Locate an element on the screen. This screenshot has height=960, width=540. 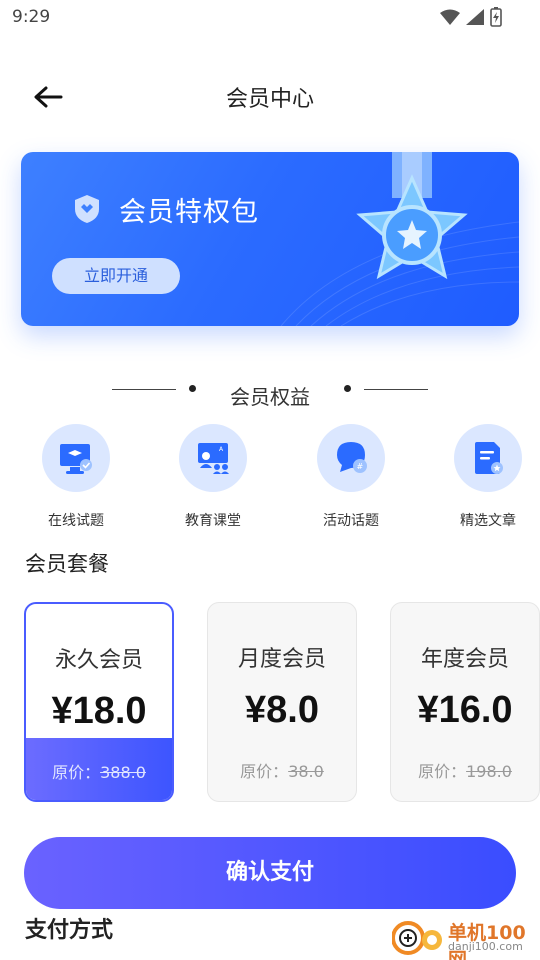
plan-name: 永久会员 is located at coordinates (98, 660).